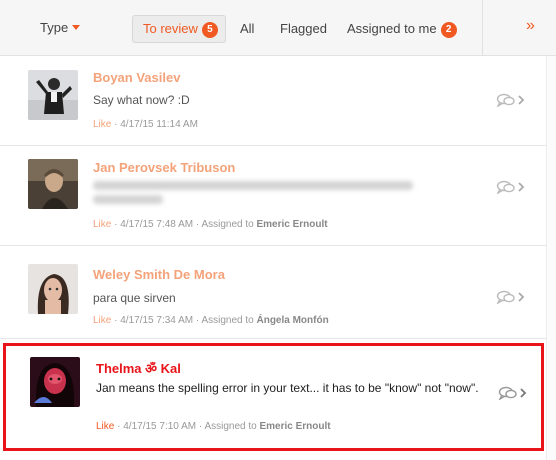 This screenshot has width=556, height=460. I want to click on tab-assigned-to-me-label: Assigned to me, so click(392, 28).